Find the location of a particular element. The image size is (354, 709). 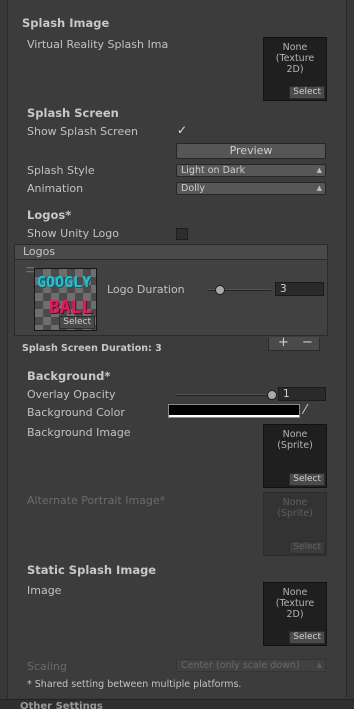

logo-image-text: GOOGLY is located at coordinates (64, 282).